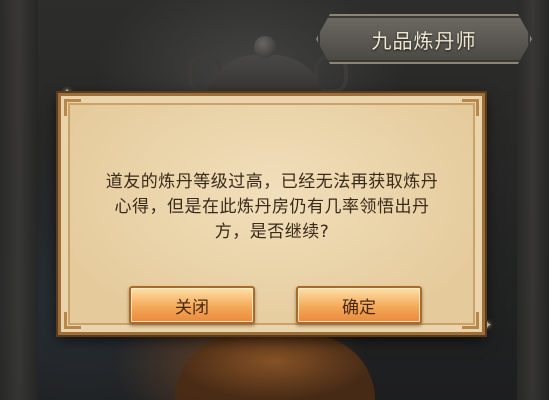  I want to click on cauldron-glow-base, so click(275, 367).